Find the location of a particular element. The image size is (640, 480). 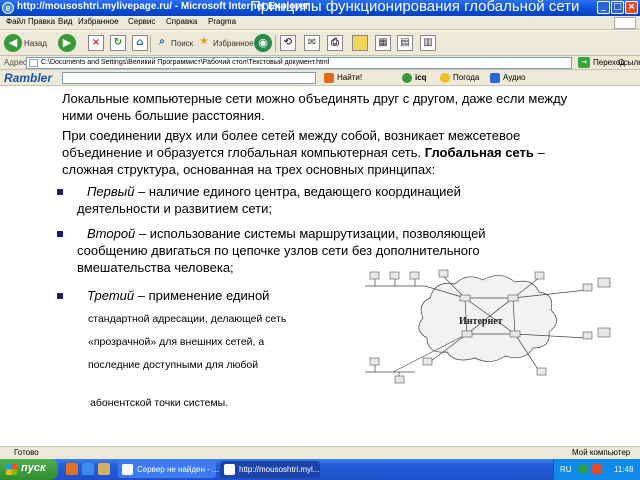

windows-flag-icon is located at coordinates (11, 469).